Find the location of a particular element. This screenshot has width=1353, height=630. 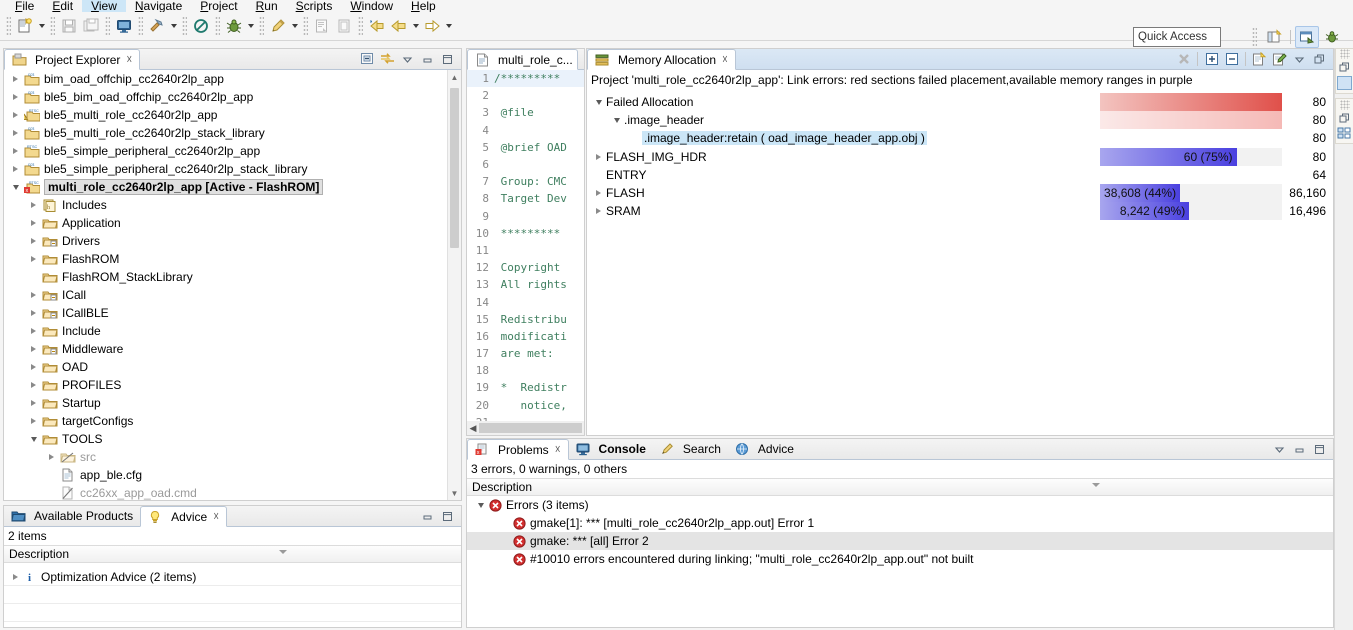

problem-row: Errors (3 items) is located at coordinates (900, 505).